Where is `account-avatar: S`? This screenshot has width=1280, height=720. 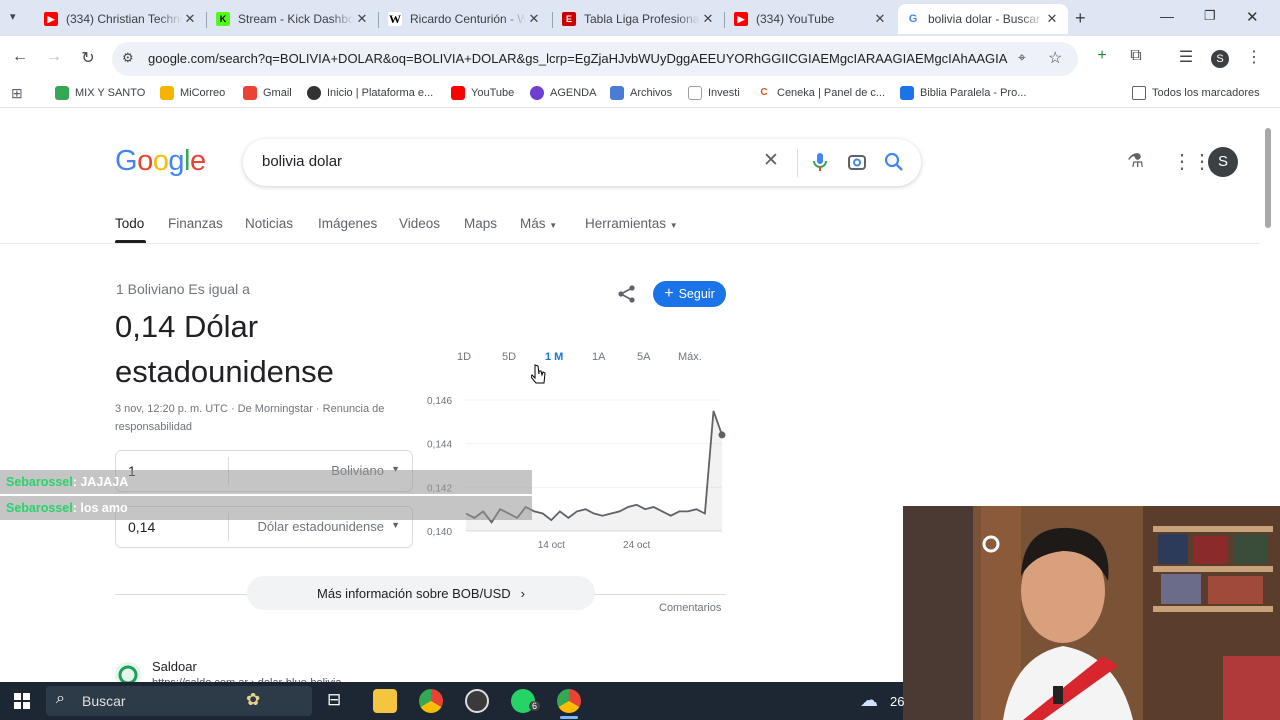
account-avatar: S is located at coordinates (1223, 162).